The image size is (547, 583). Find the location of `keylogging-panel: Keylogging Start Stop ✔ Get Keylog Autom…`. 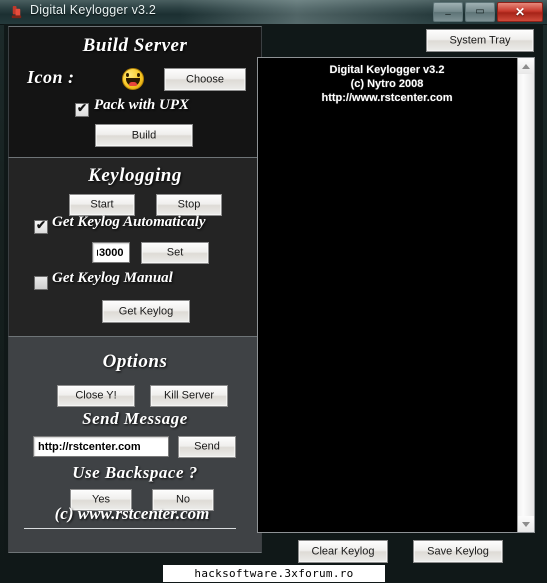

keylogging-panel: Keylogging Start Stop ✔ Get Keylog Autom… is located at coordinates (135, 247).